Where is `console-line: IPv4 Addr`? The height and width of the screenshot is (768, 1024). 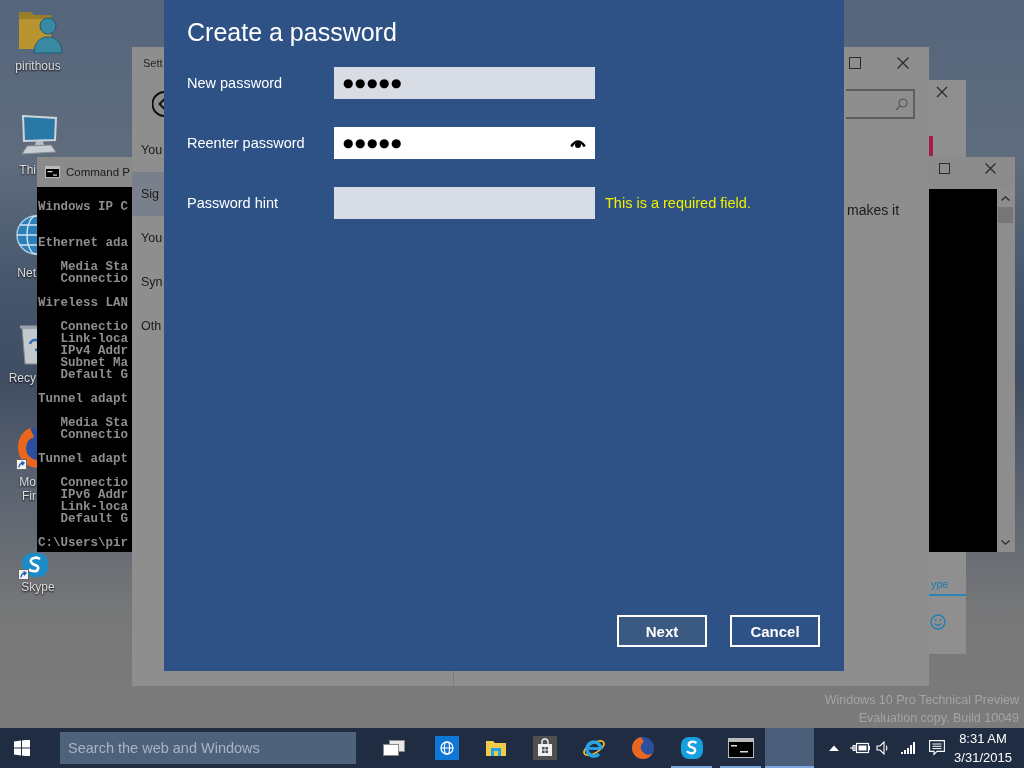 console-line: IPv4 Addr is located at coordinates (94, 351).